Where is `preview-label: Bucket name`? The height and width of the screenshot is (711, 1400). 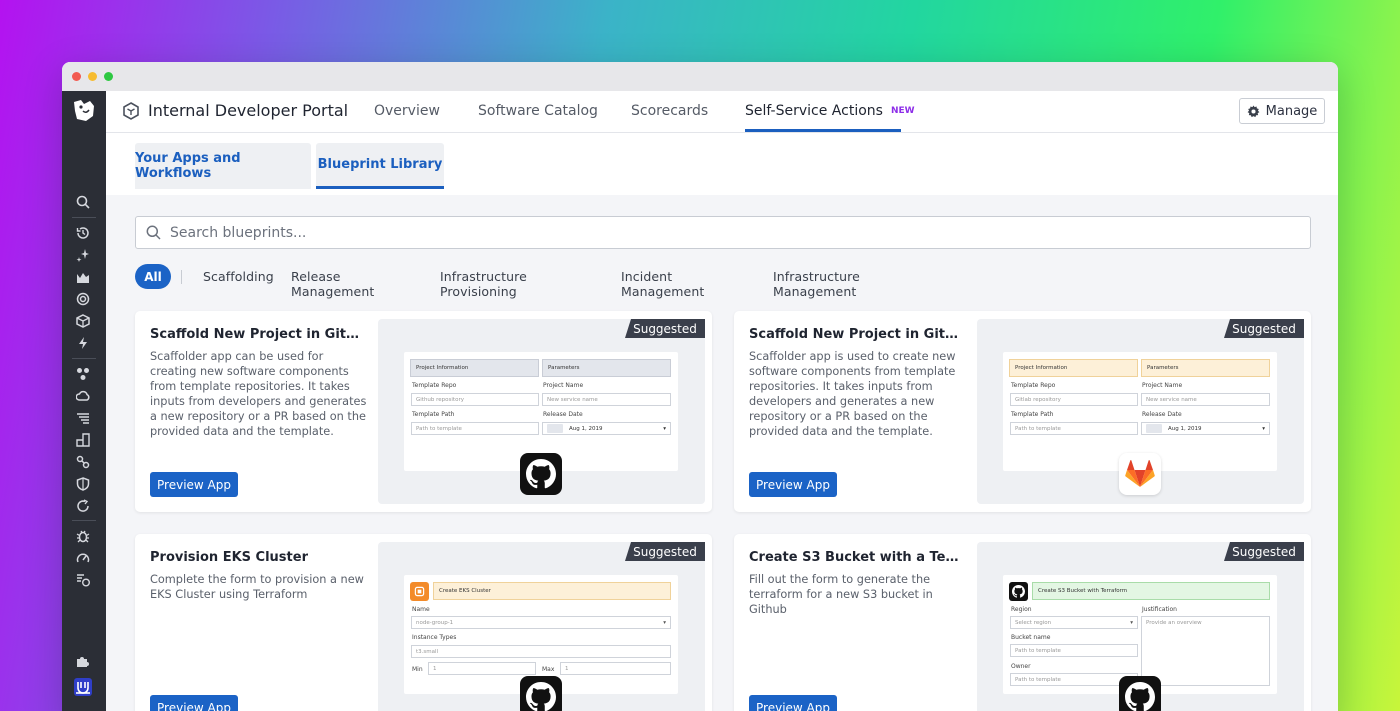
preview-label: Bucket name is located at coordinates (1031, 637).